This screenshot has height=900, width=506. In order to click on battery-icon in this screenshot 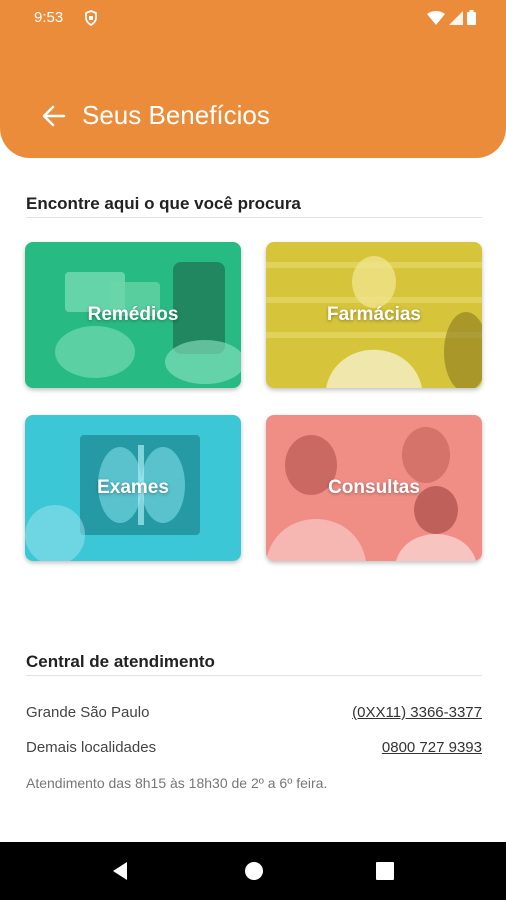, I will do `click(471, 20)`.